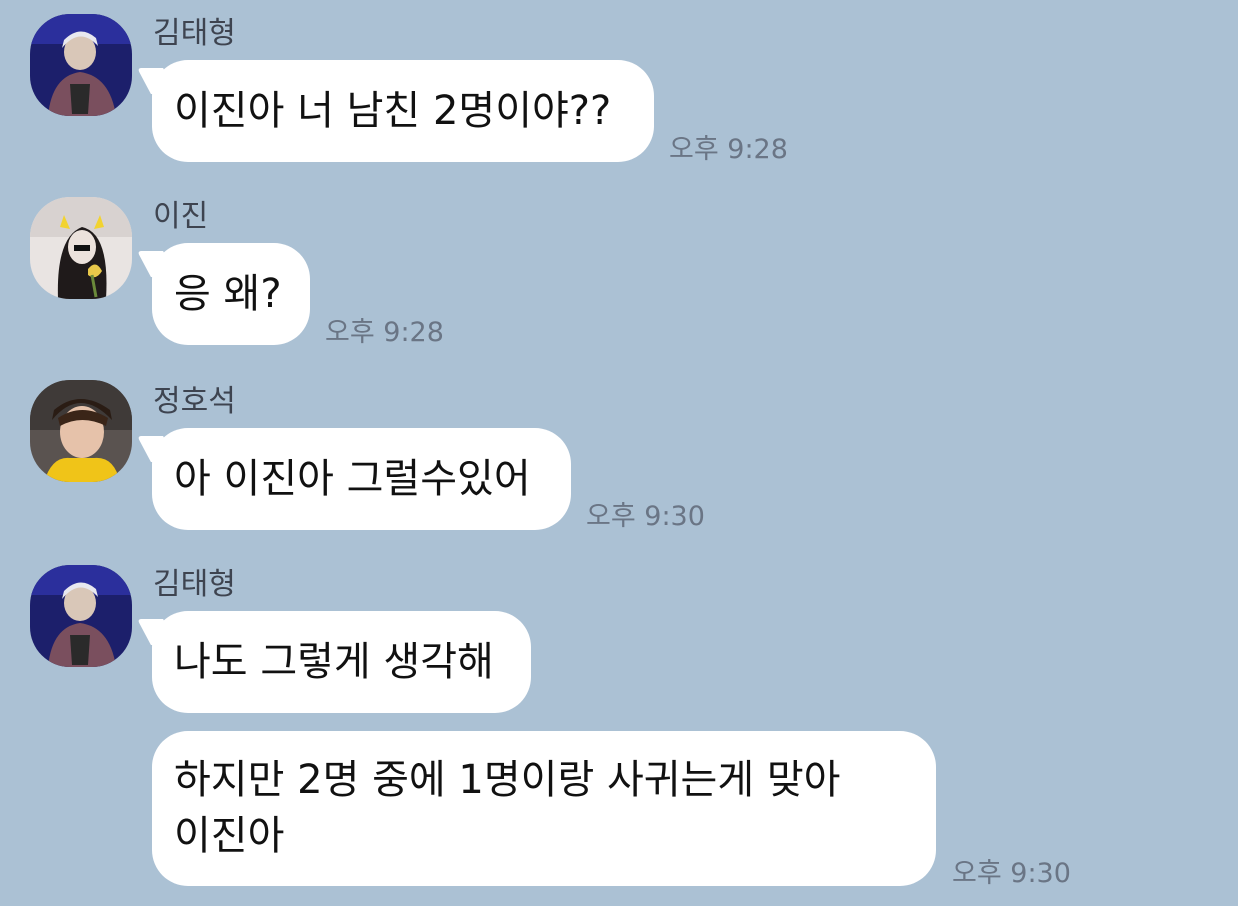 The image size is (1238, 906). What do you see at coordinates (352, 479) in the screenshot?
I see `message-text: 아 이진아 그럴수있어` at bounding box center [352, 479].